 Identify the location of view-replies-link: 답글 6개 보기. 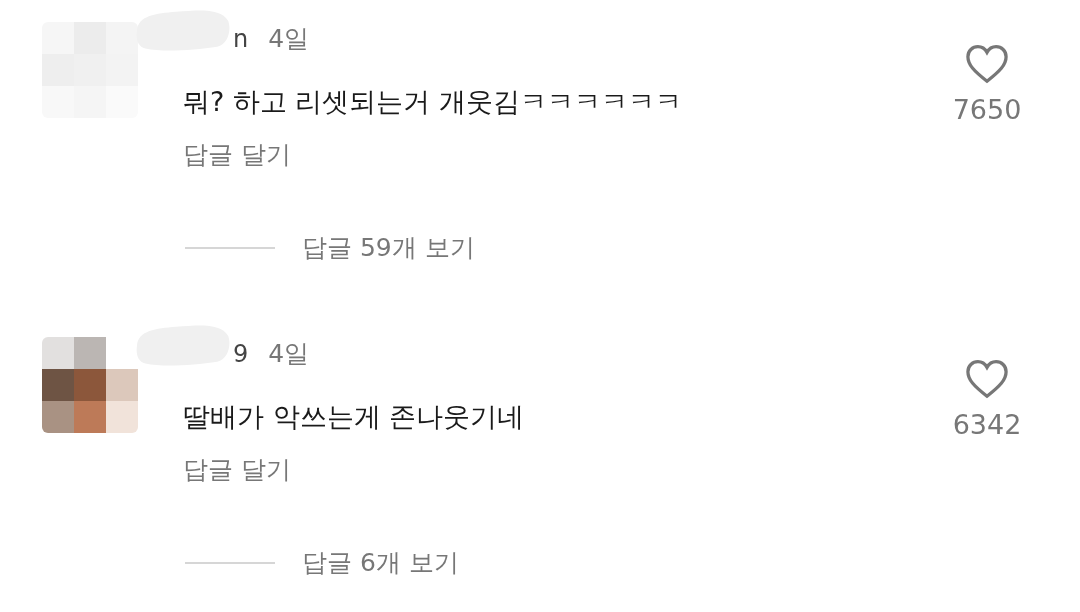
(380, 562).